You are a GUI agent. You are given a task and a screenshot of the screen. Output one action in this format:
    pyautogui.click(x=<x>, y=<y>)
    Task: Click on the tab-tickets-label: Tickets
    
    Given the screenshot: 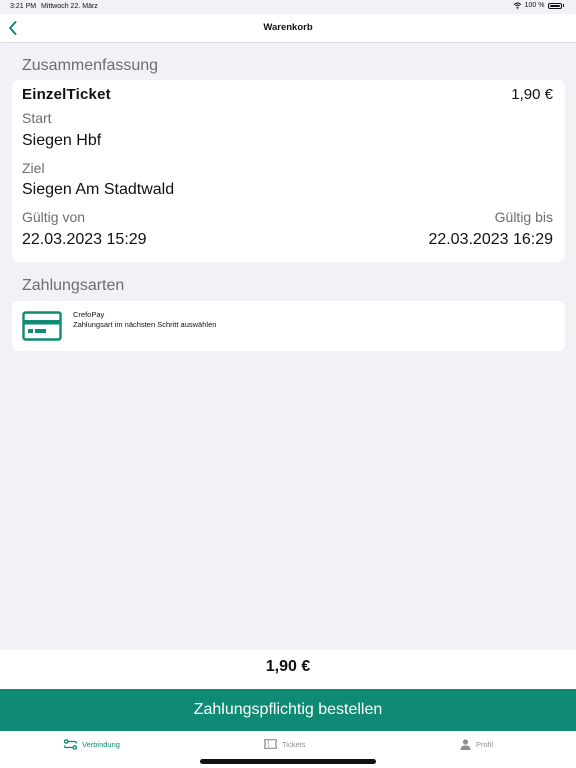 What is the action you would take?
    pyautogui.click(x=294, y=744)
    